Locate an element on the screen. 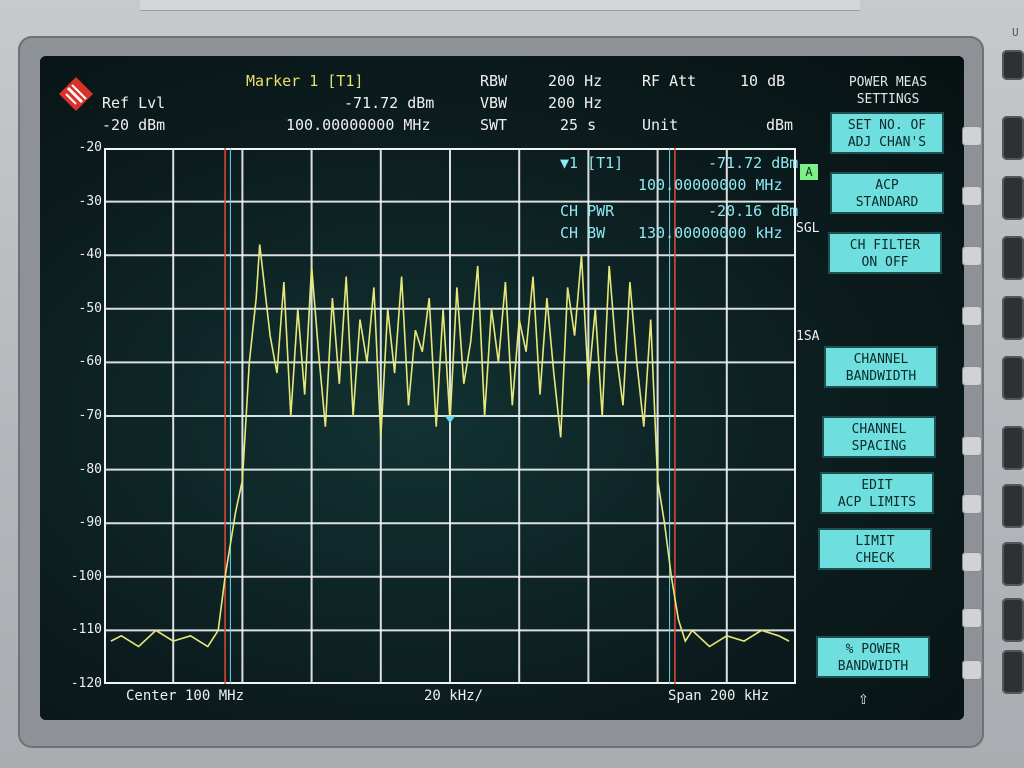 Image resolution: width=1024 pixels, height=768 pixels. readout-chpwr-label: CH PWR is located at coordinates (587, 211).